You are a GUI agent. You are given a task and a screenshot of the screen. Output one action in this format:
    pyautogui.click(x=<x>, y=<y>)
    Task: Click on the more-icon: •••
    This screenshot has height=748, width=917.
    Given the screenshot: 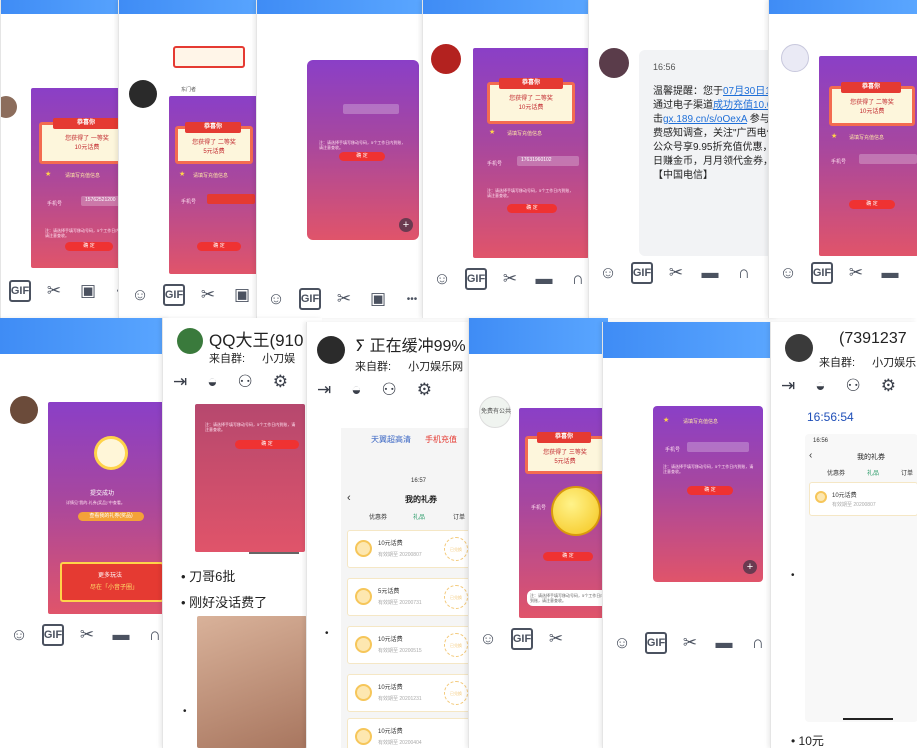 What is the action you would take?
    pyautogui.click(x=412, y=299)
    